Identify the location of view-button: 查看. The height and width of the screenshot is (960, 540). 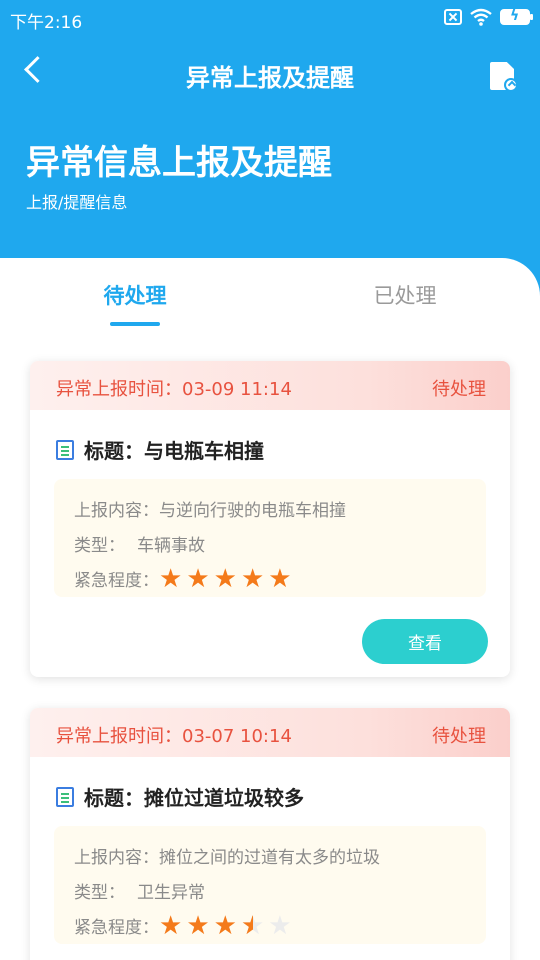
(425, 641).